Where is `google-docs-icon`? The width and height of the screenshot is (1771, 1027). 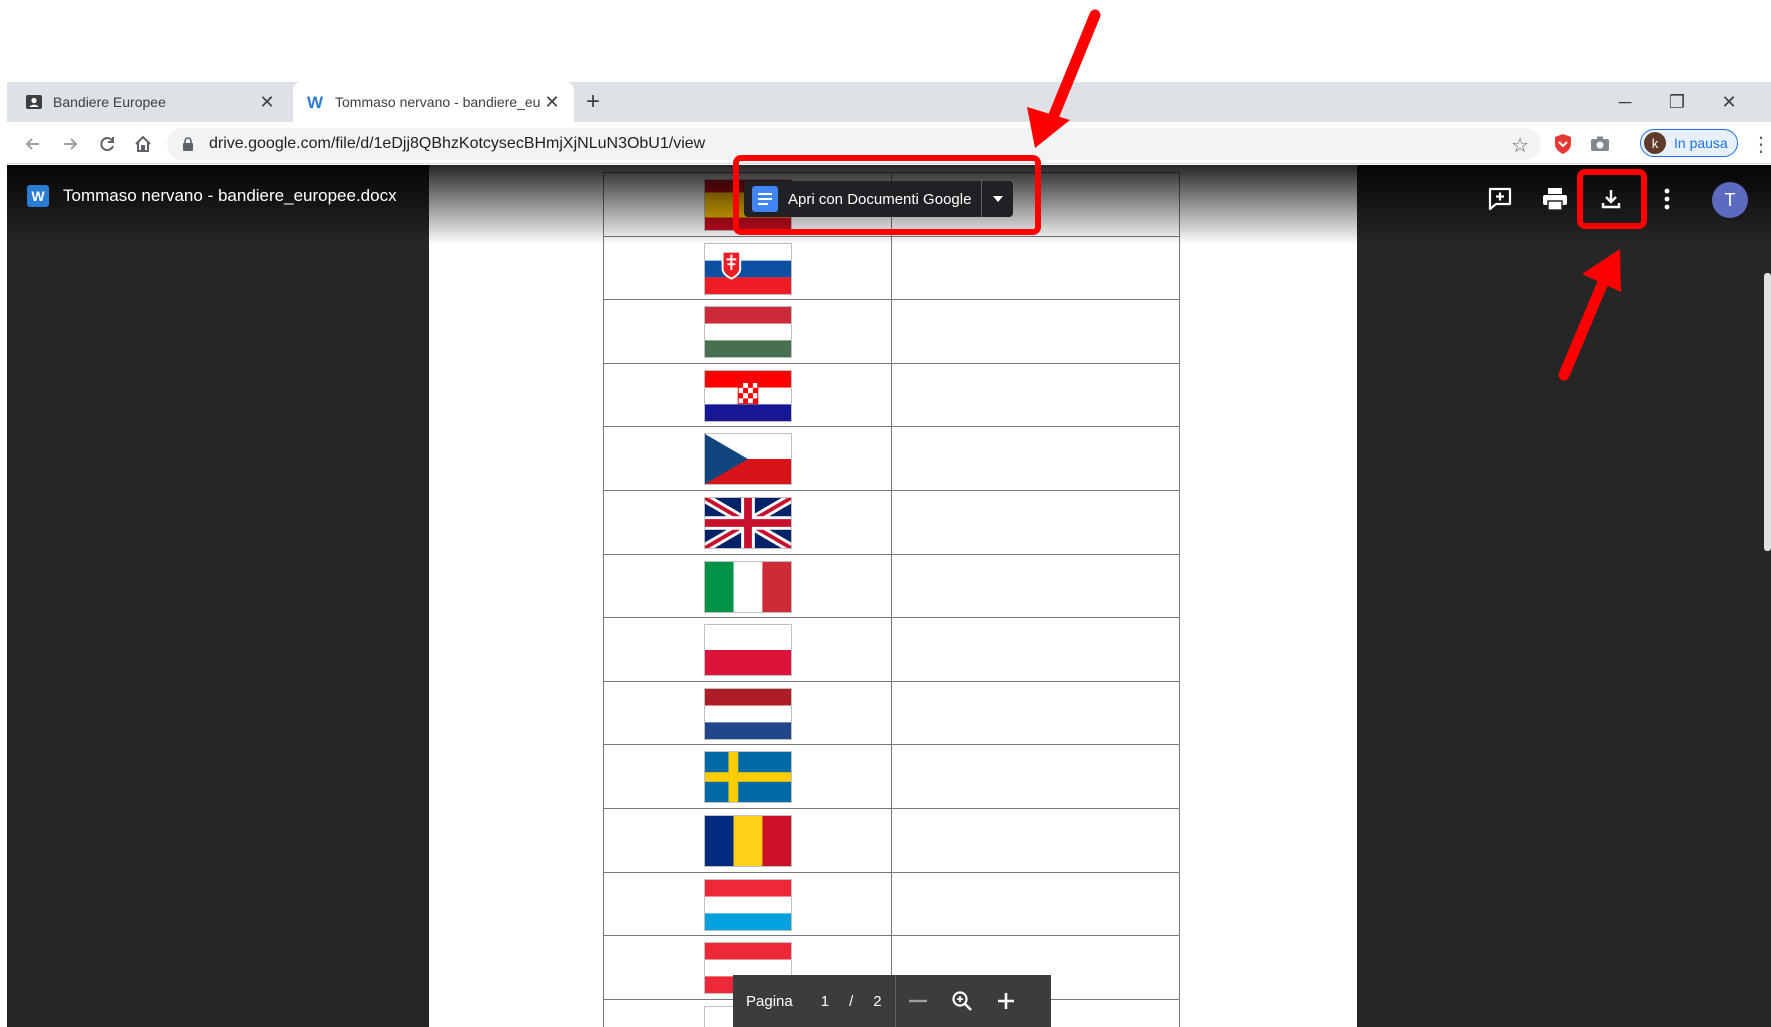
google-docs-icon is located at coordinates (765, 199).